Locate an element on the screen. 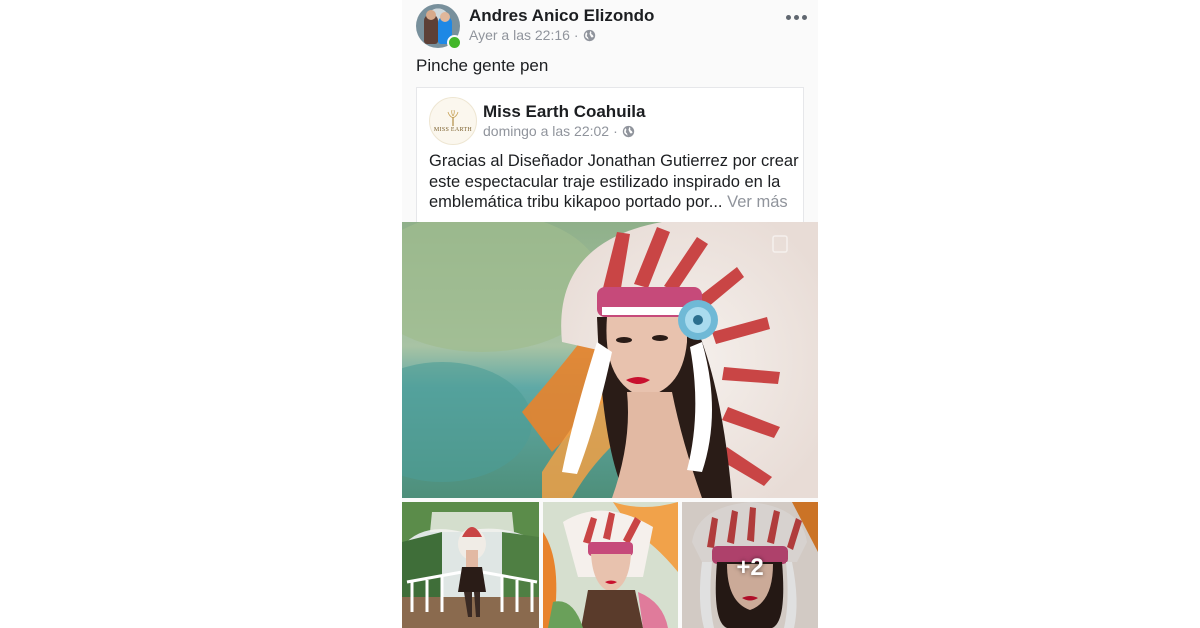 The height and width of the screenshot is (628, 1200). post-meta: Ayer a las 22:16 · is located at coordinates (532, 35).